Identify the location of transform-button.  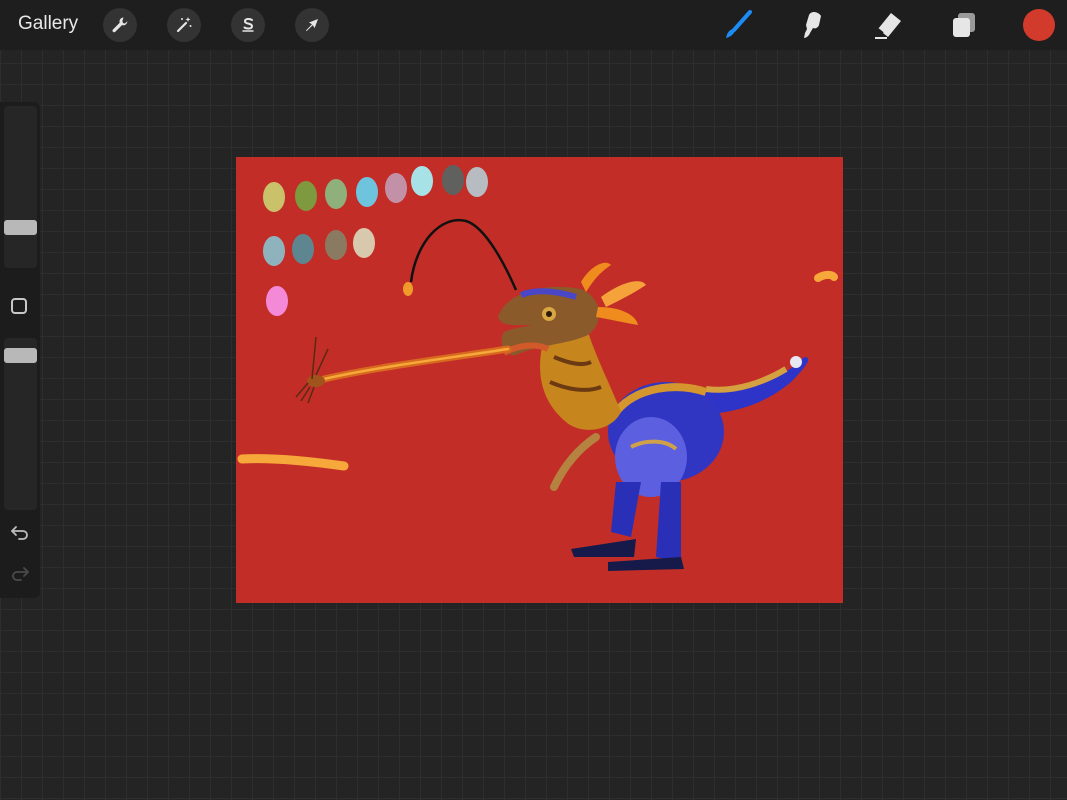
(312, 25).